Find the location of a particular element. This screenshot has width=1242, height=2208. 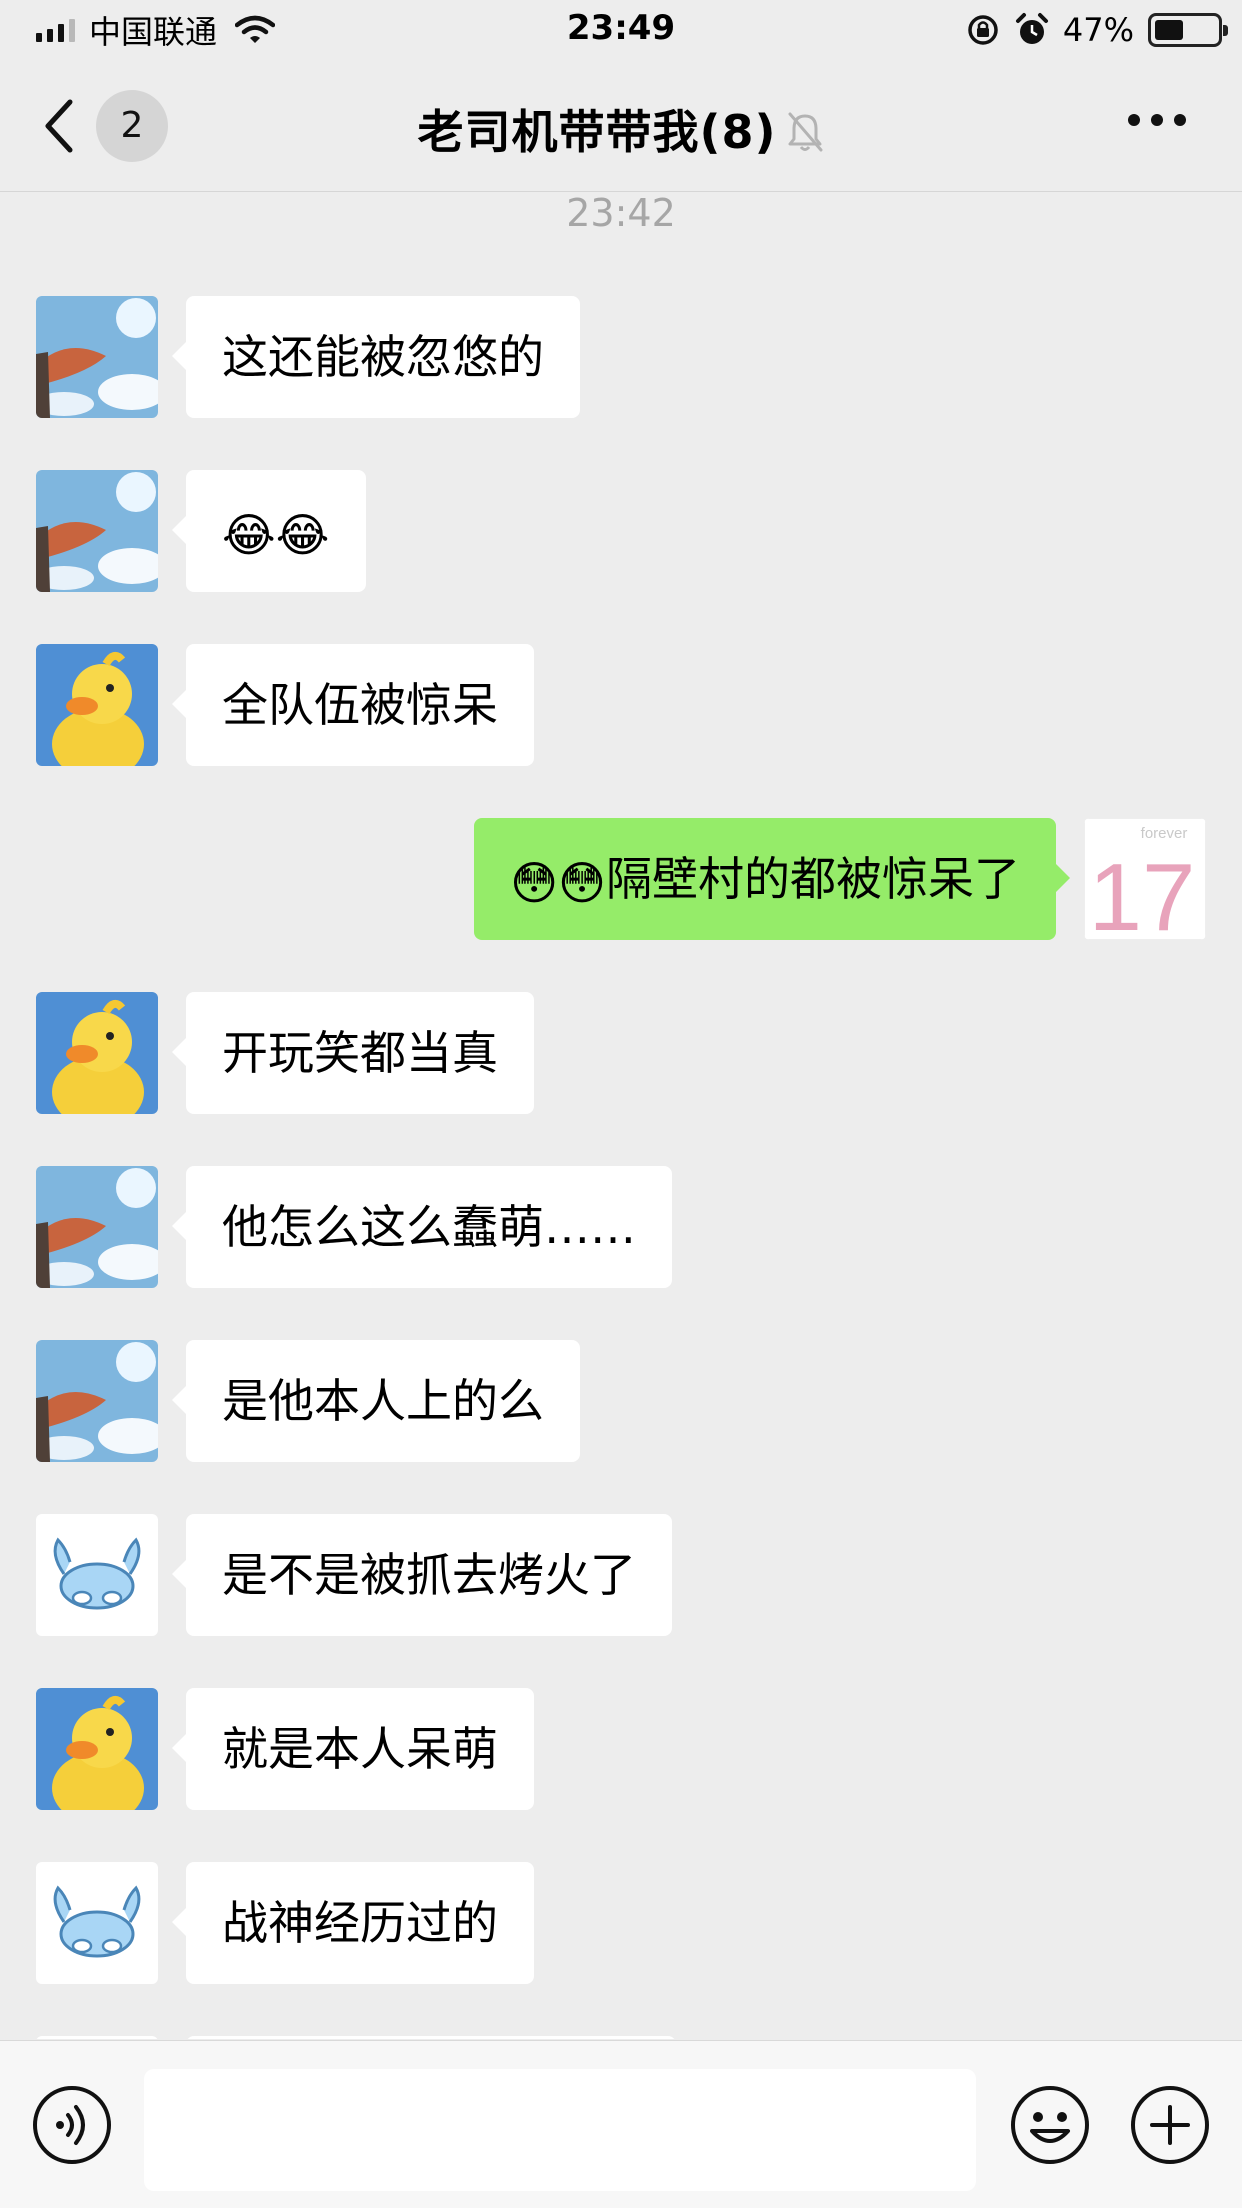

message-row: forever 17 😳😳隔壁村的都被惊呆了 is located at coordinates (621, 878).